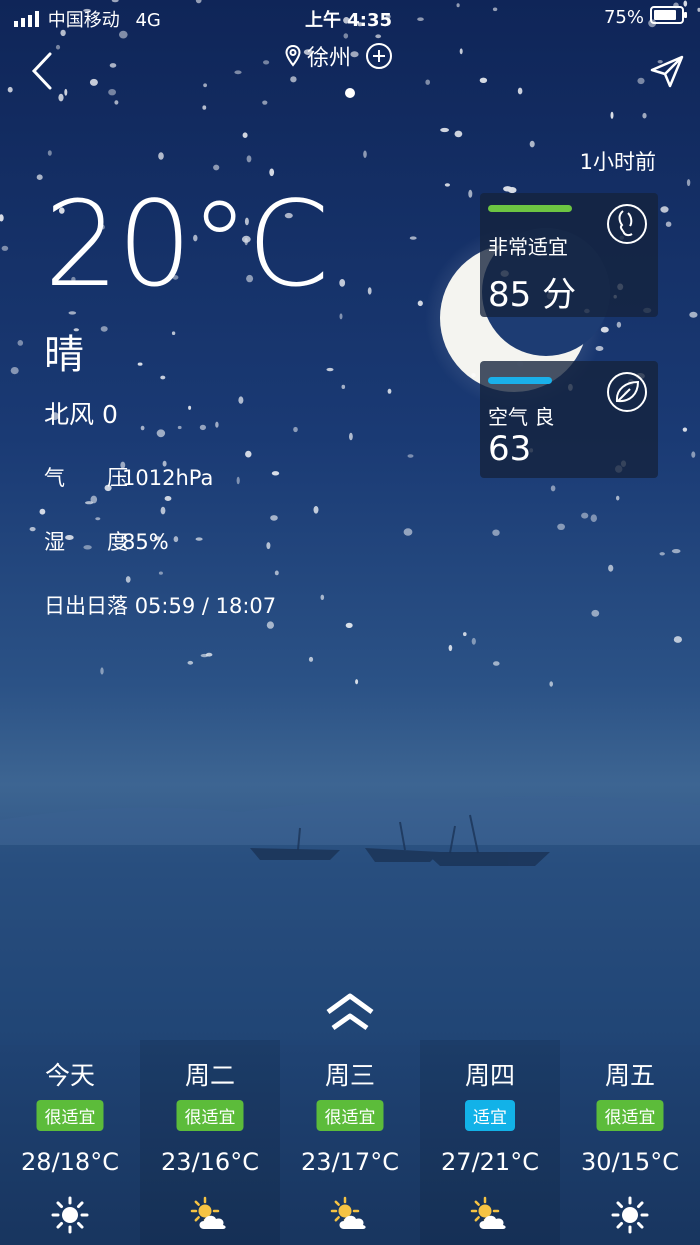 This screenshot has width=700, height=1245. I want to click on leaf-icon, so click(627, 392).